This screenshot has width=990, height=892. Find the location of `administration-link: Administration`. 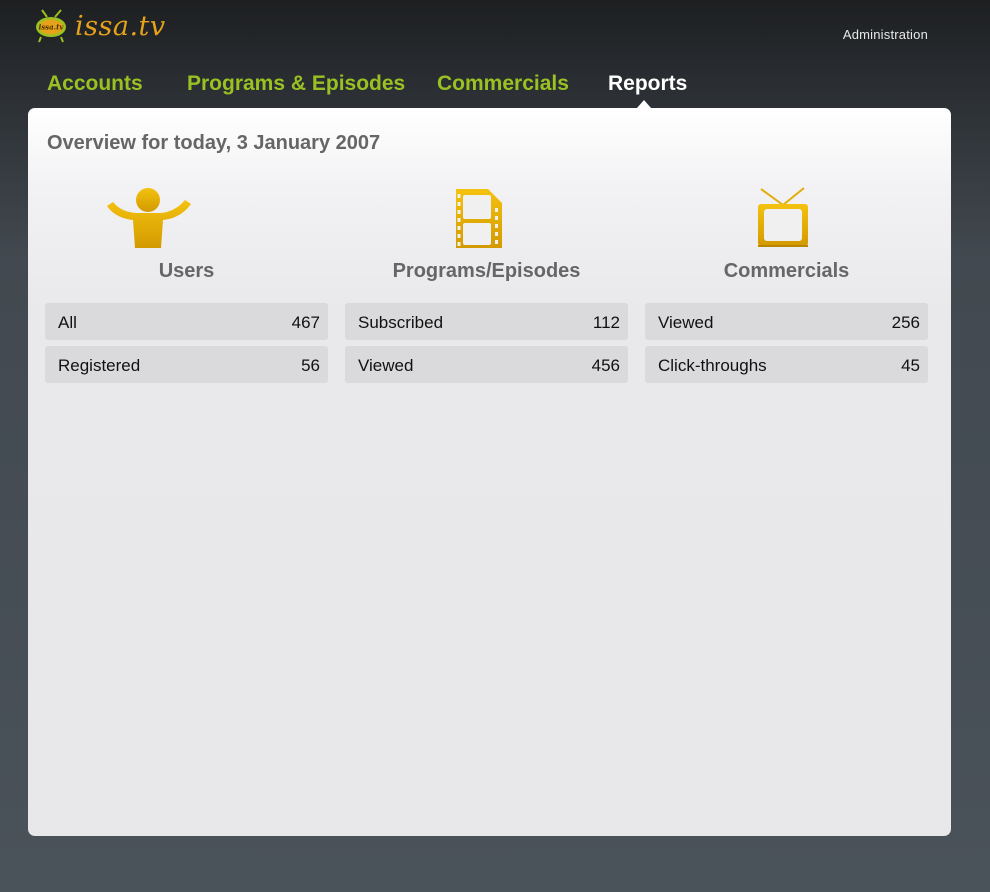

administration-link: Administration is located at coordinates (885, 34).